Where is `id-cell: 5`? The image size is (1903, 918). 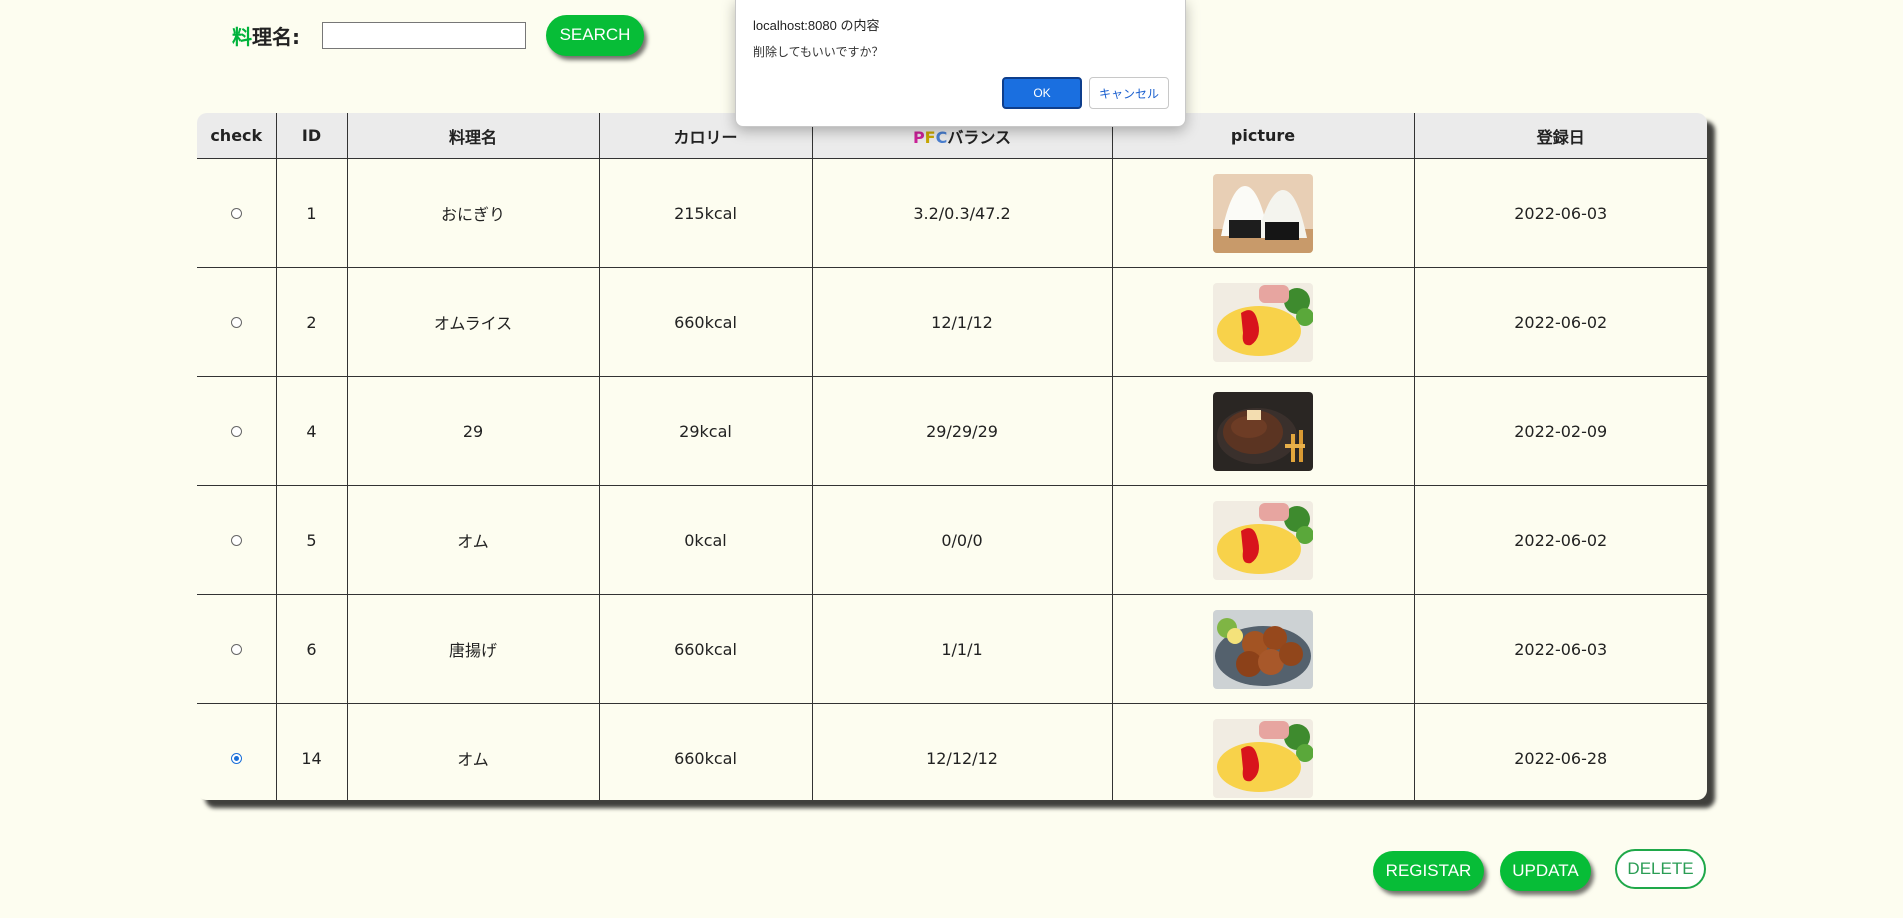
id-cell: 5 is located at coordinates (311, 540).